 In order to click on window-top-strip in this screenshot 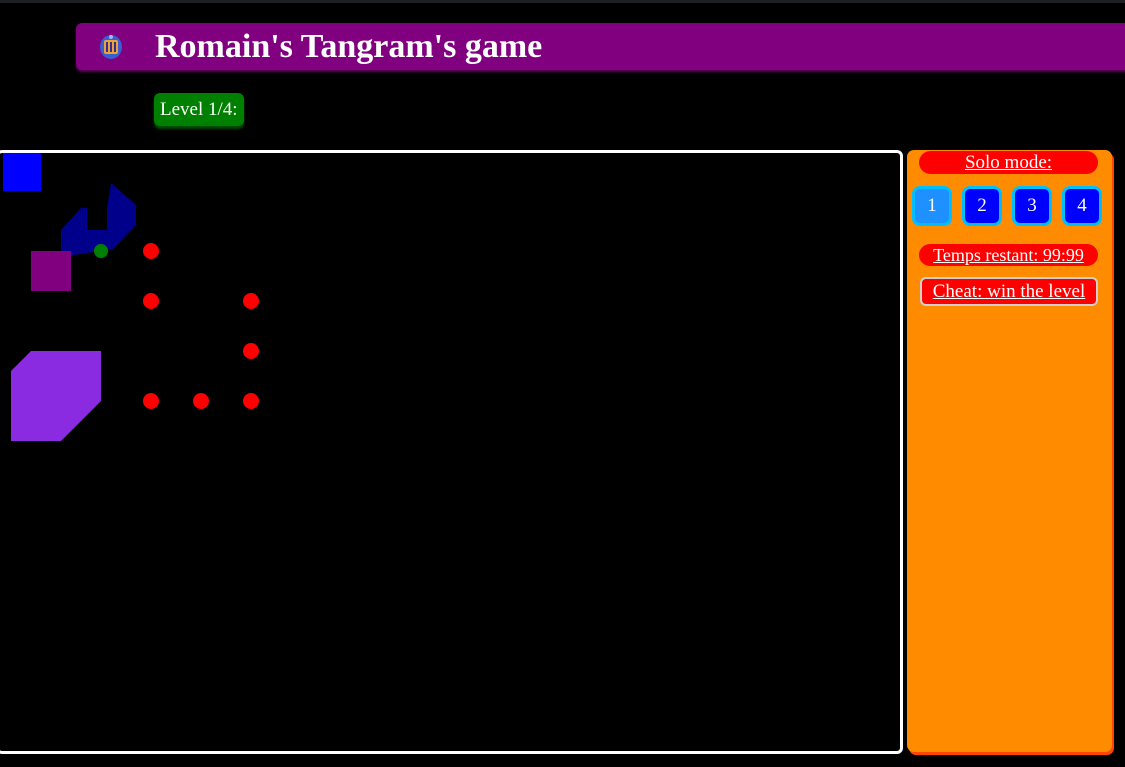, I will do `click(562, 1)`.